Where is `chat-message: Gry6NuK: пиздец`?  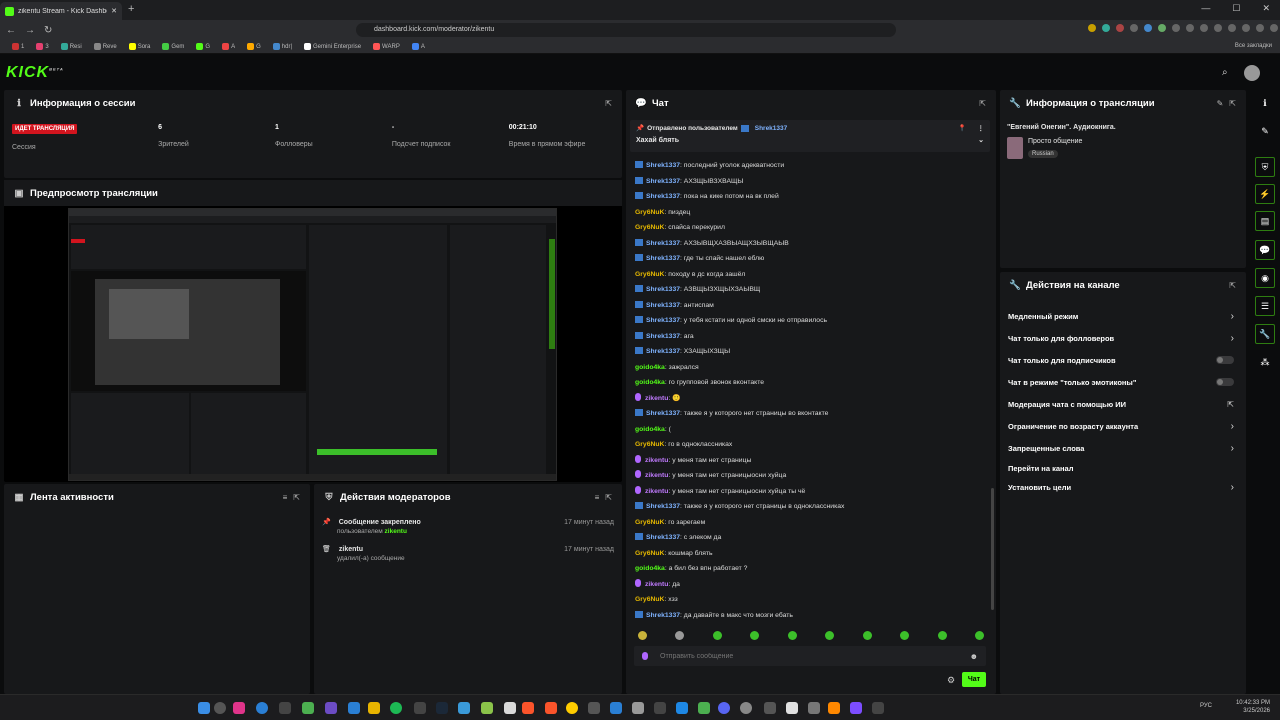 chat-message: Gry6NuK: пиздец is located at coordinates (809, 213).